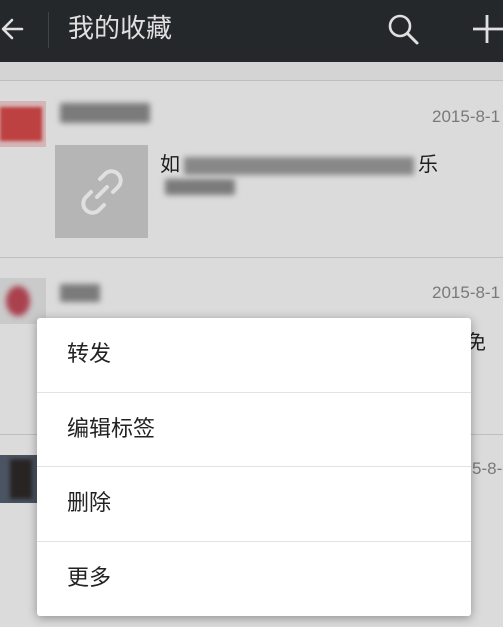 This screenshot has width=503, height=627. I want to click on menu-item-edit-tags: 编辑标签, so click(254, 430).